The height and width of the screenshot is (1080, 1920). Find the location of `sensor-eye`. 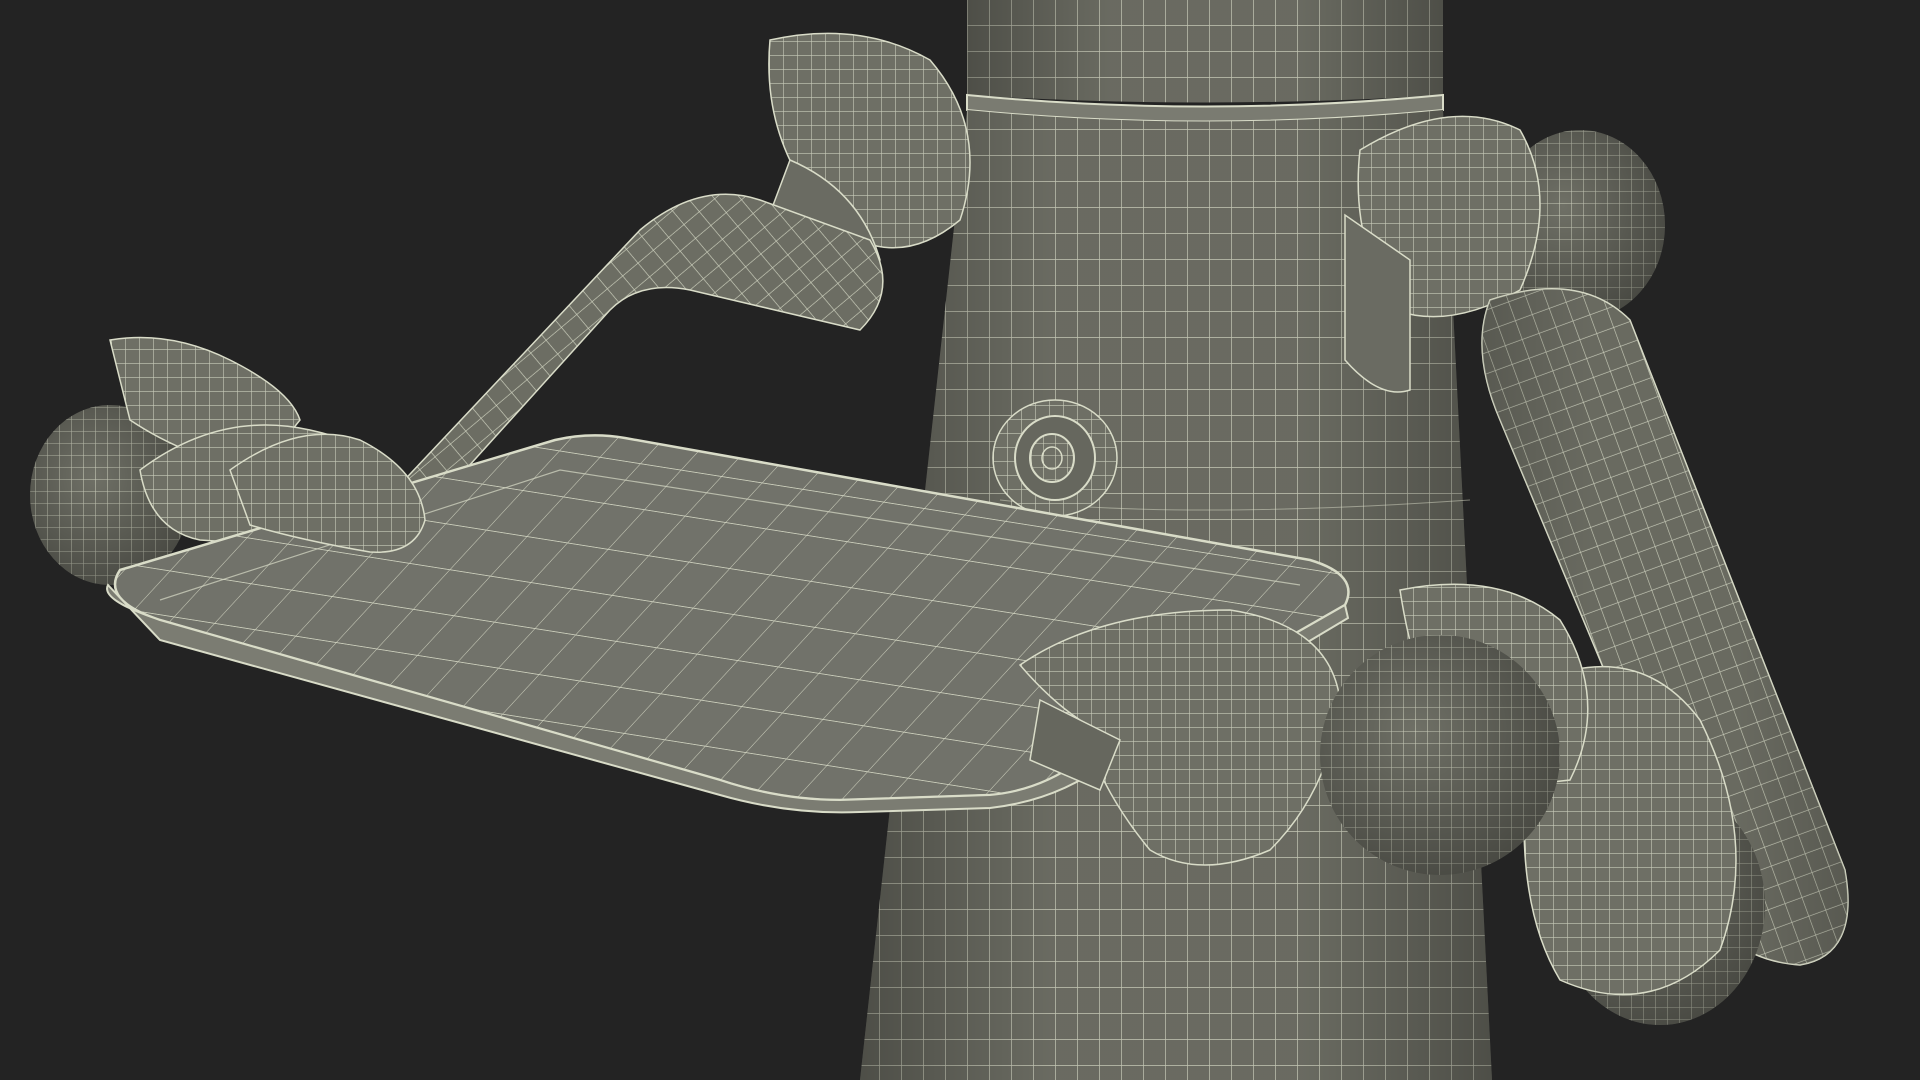

sensor-eye is located at coordinates (1055, 458).